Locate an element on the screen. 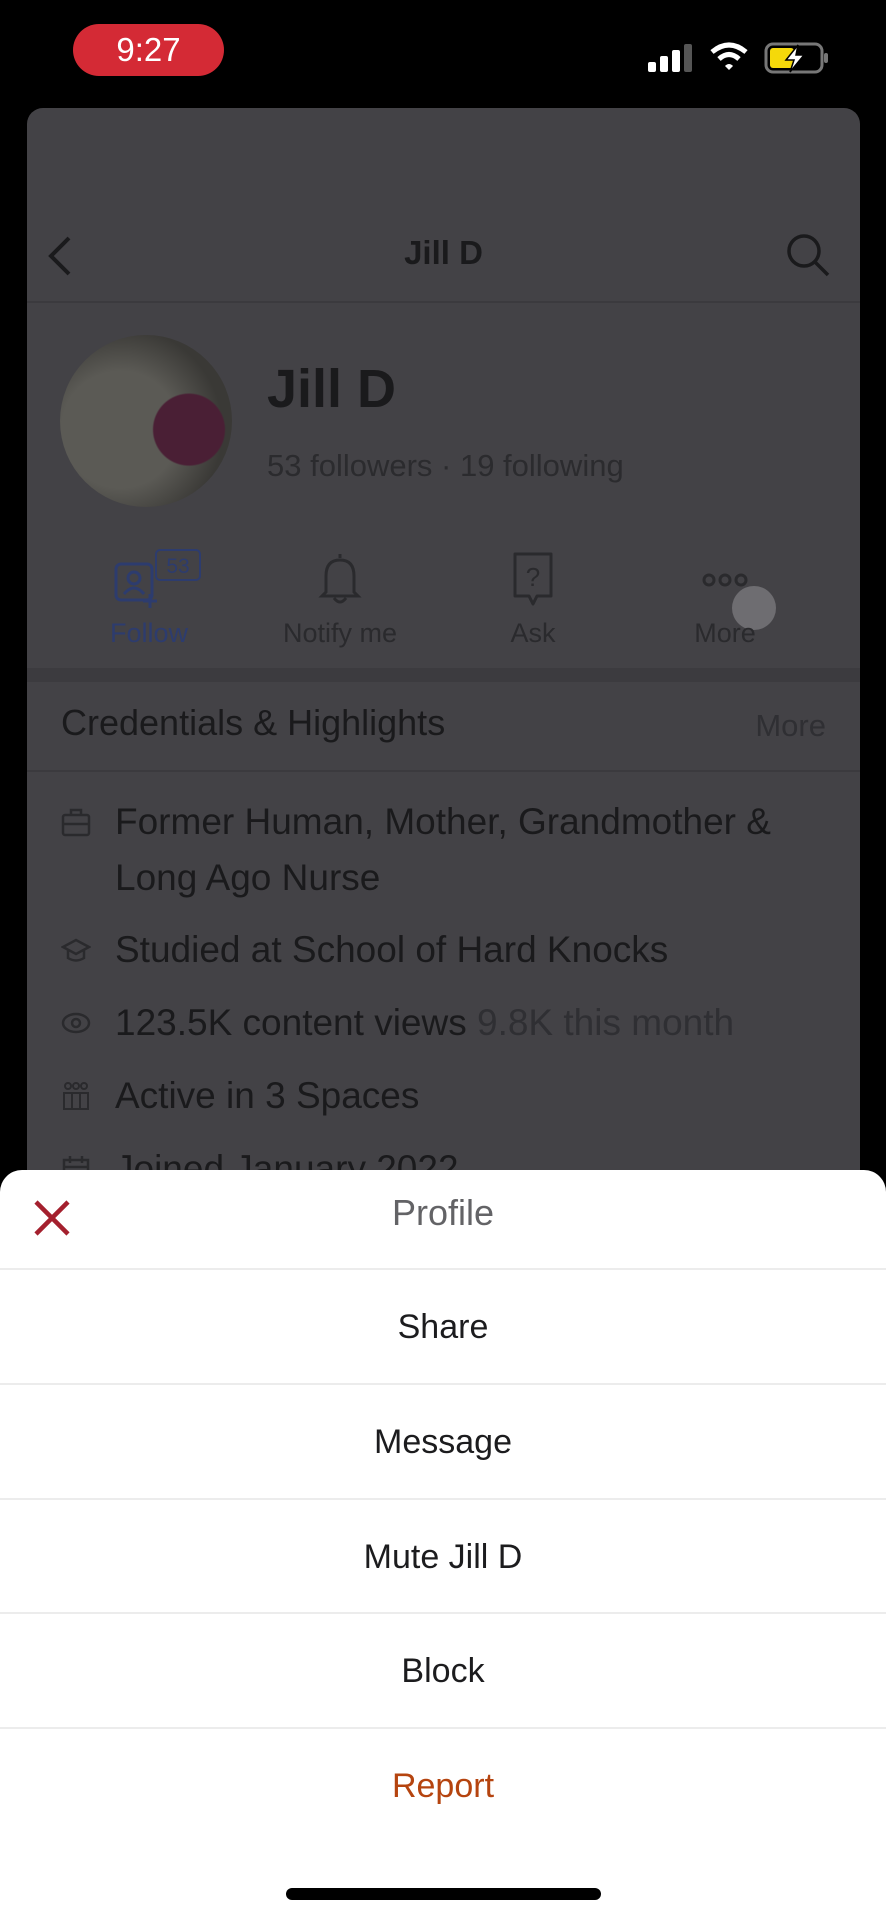  search-icon is located at coordinates (808, 255).